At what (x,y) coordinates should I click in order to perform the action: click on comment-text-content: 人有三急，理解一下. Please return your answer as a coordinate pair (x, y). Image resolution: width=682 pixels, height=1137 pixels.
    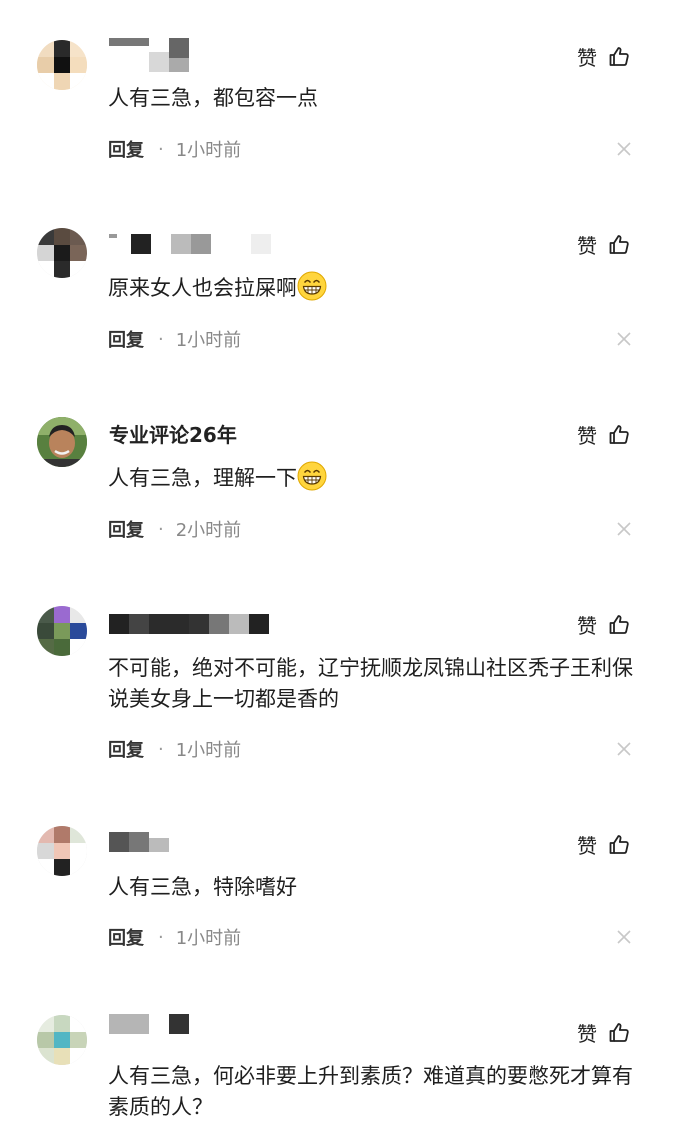
    Looking at the image, I should click on (202, 478).